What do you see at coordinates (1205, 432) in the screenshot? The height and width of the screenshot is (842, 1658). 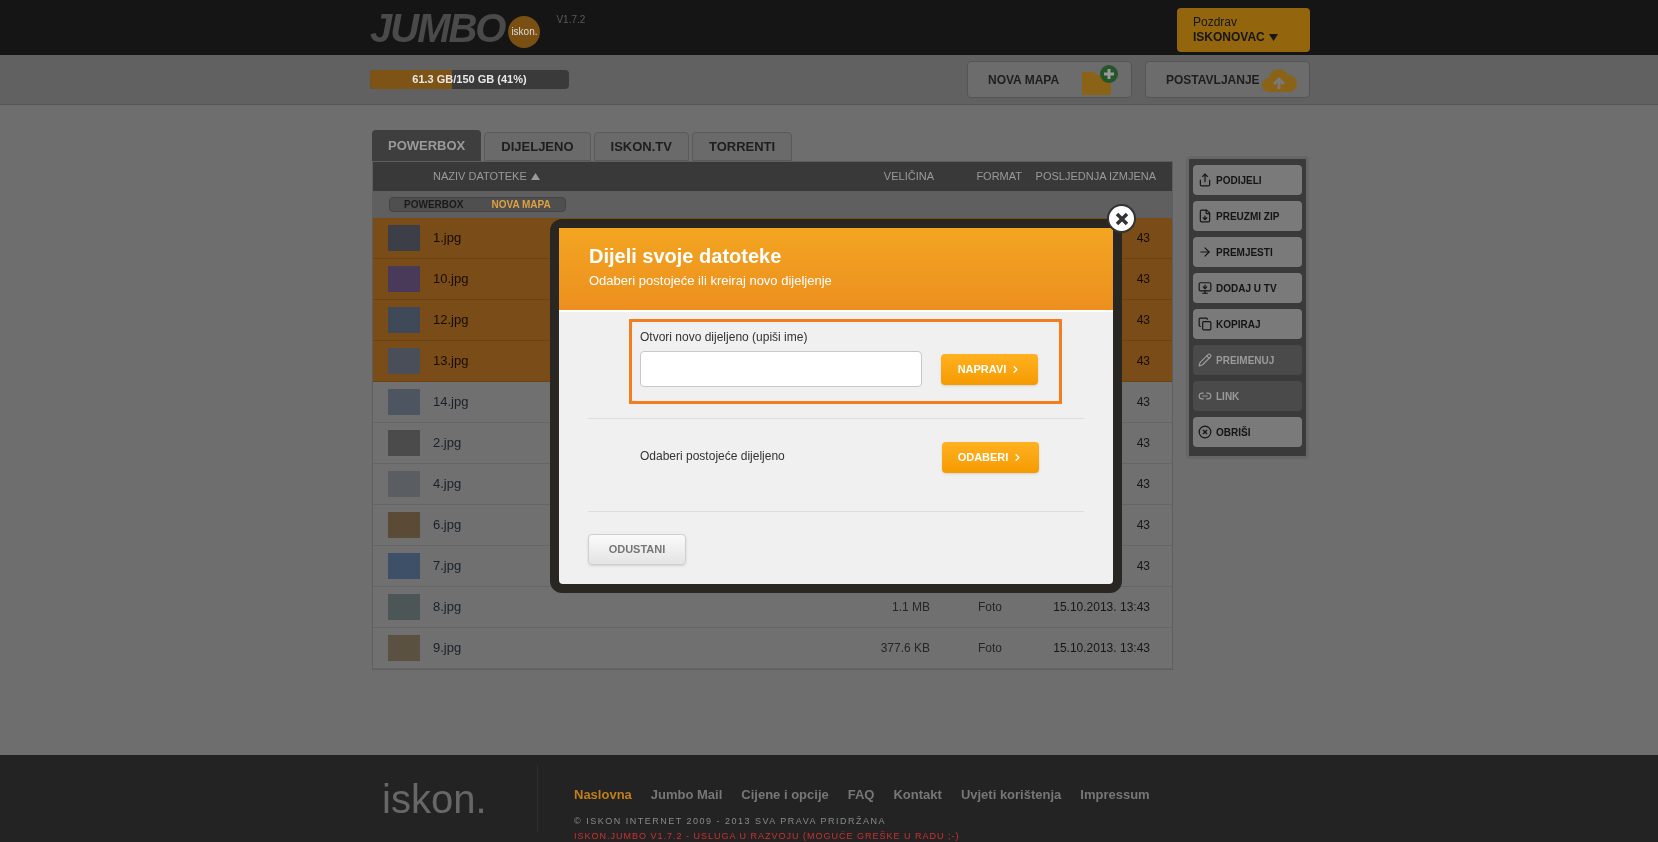 I see `delete-icon` at bounding box center [1205, 432].